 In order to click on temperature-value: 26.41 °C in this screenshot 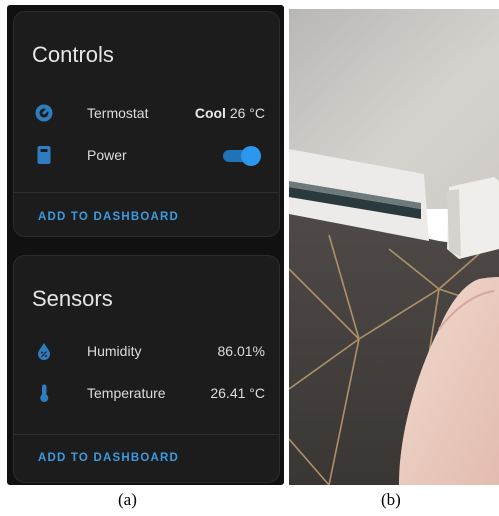, I will do `click(237, 393)`.